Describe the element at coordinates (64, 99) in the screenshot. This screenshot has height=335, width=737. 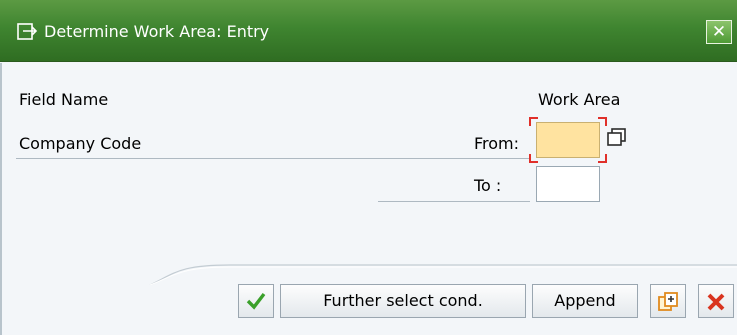
I see `column-header-field-name: Field Name` at that location.